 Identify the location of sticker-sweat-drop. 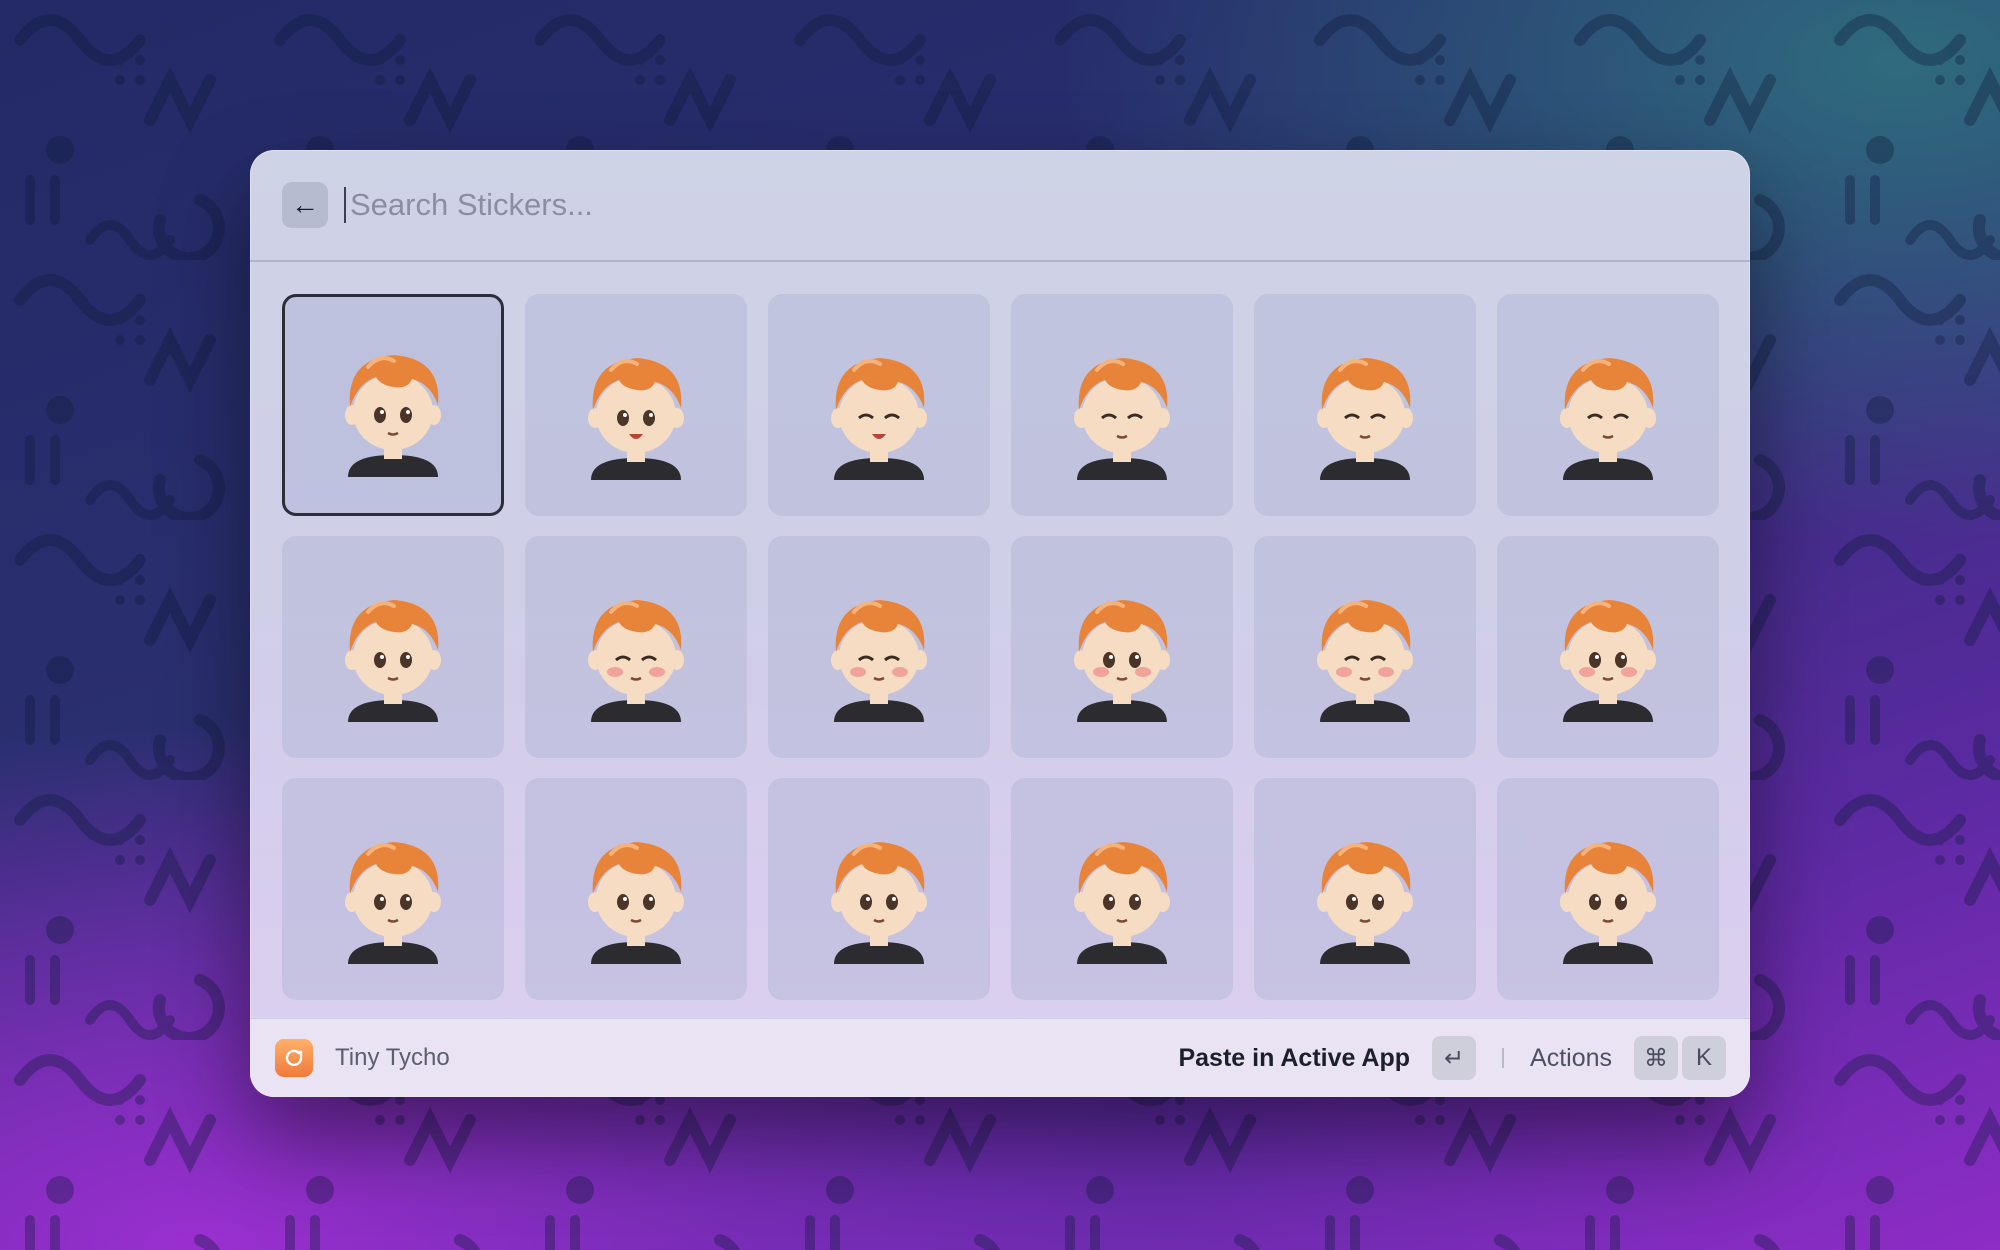
(636, 889).